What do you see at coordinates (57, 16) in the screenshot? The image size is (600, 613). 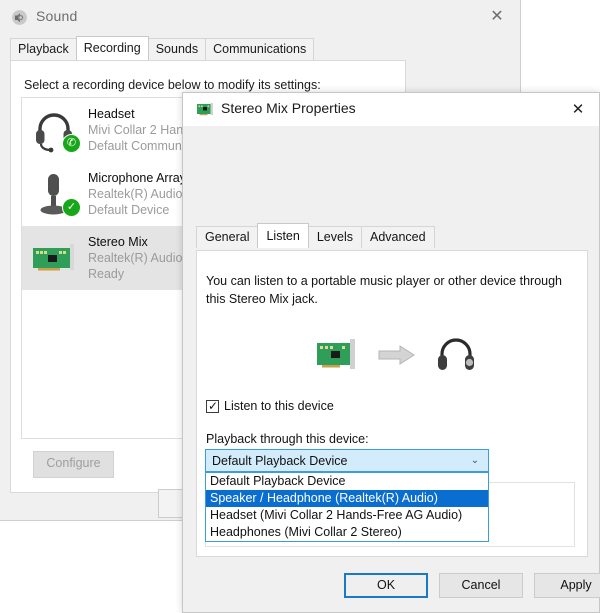 I see `sound-window-title: Sound` at bounding box center [57, 16].